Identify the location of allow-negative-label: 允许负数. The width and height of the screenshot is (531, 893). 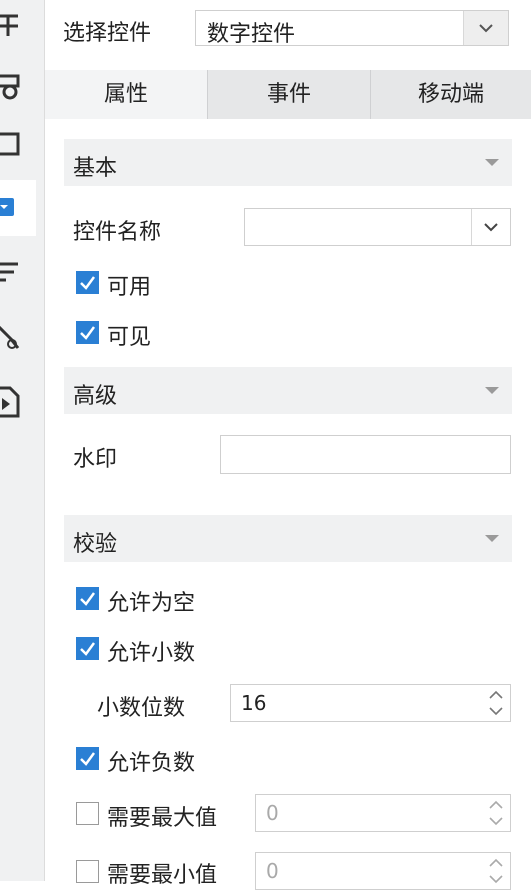
(151, 763).